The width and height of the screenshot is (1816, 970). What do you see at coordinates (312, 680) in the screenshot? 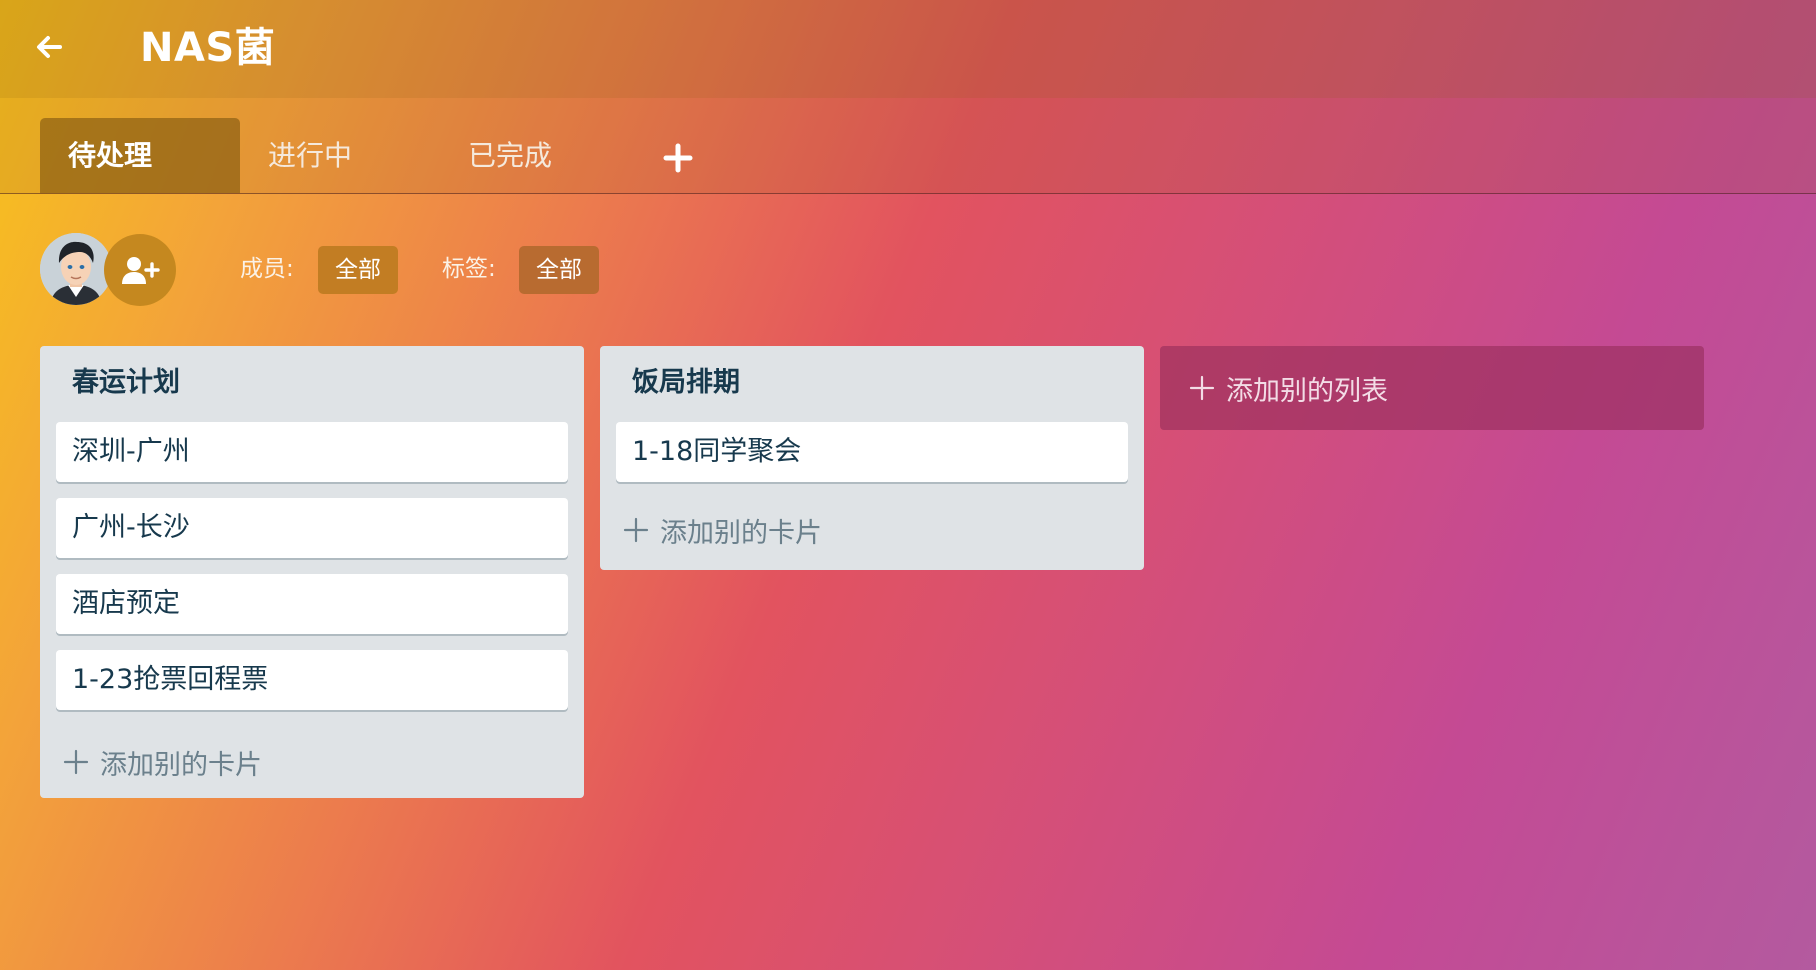
I see `card: 1-23抢票回程票` at bounding box center [312, 680].